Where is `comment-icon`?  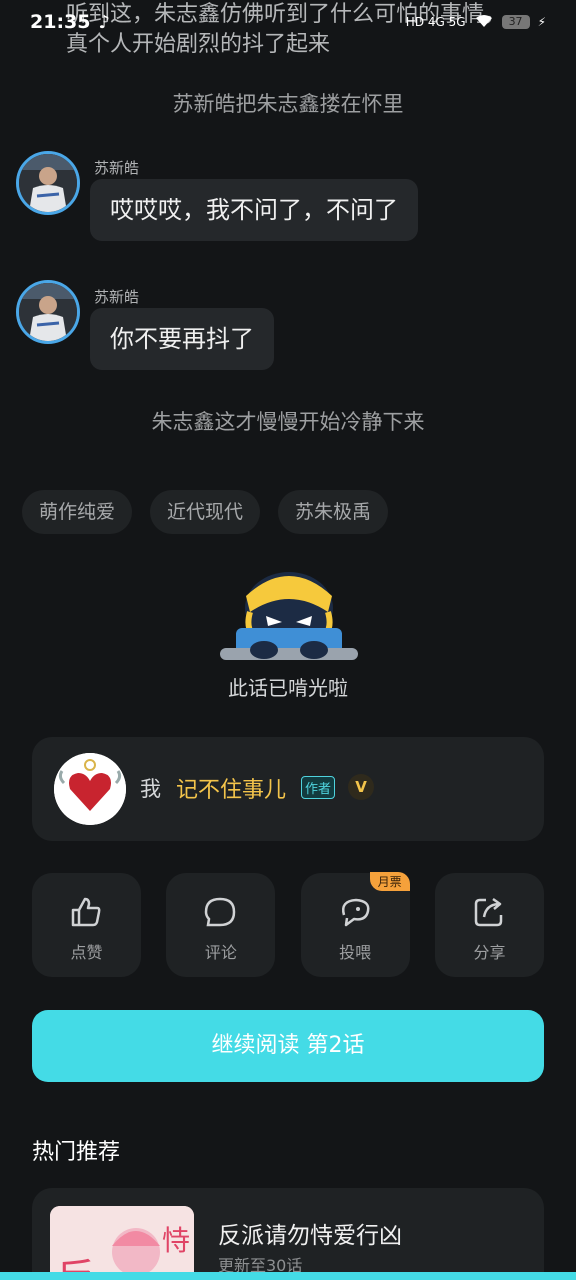
comment-icon is located at coordinates (220, 912).